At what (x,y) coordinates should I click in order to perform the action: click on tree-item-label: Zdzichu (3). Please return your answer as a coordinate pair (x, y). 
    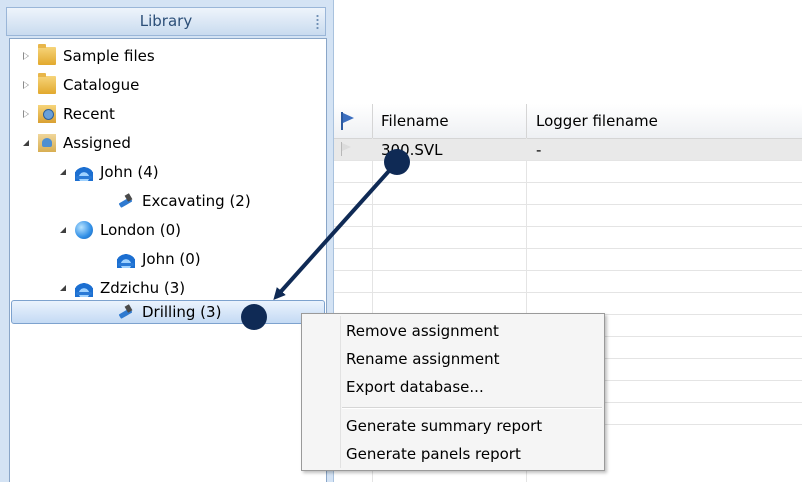
    Looking at the image, I should click on (143, 288).